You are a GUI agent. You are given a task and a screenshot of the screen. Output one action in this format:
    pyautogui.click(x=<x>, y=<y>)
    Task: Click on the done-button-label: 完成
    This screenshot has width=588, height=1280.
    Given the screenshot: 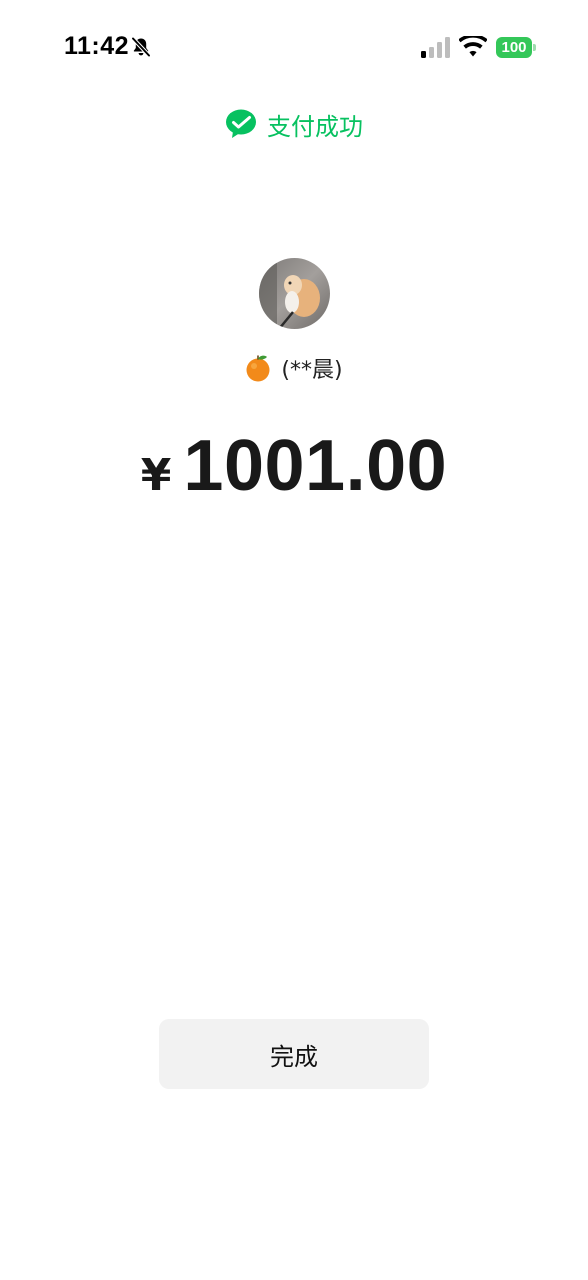 What is the action you would take?
    pyautogui.click(x=294, y=1056)
    